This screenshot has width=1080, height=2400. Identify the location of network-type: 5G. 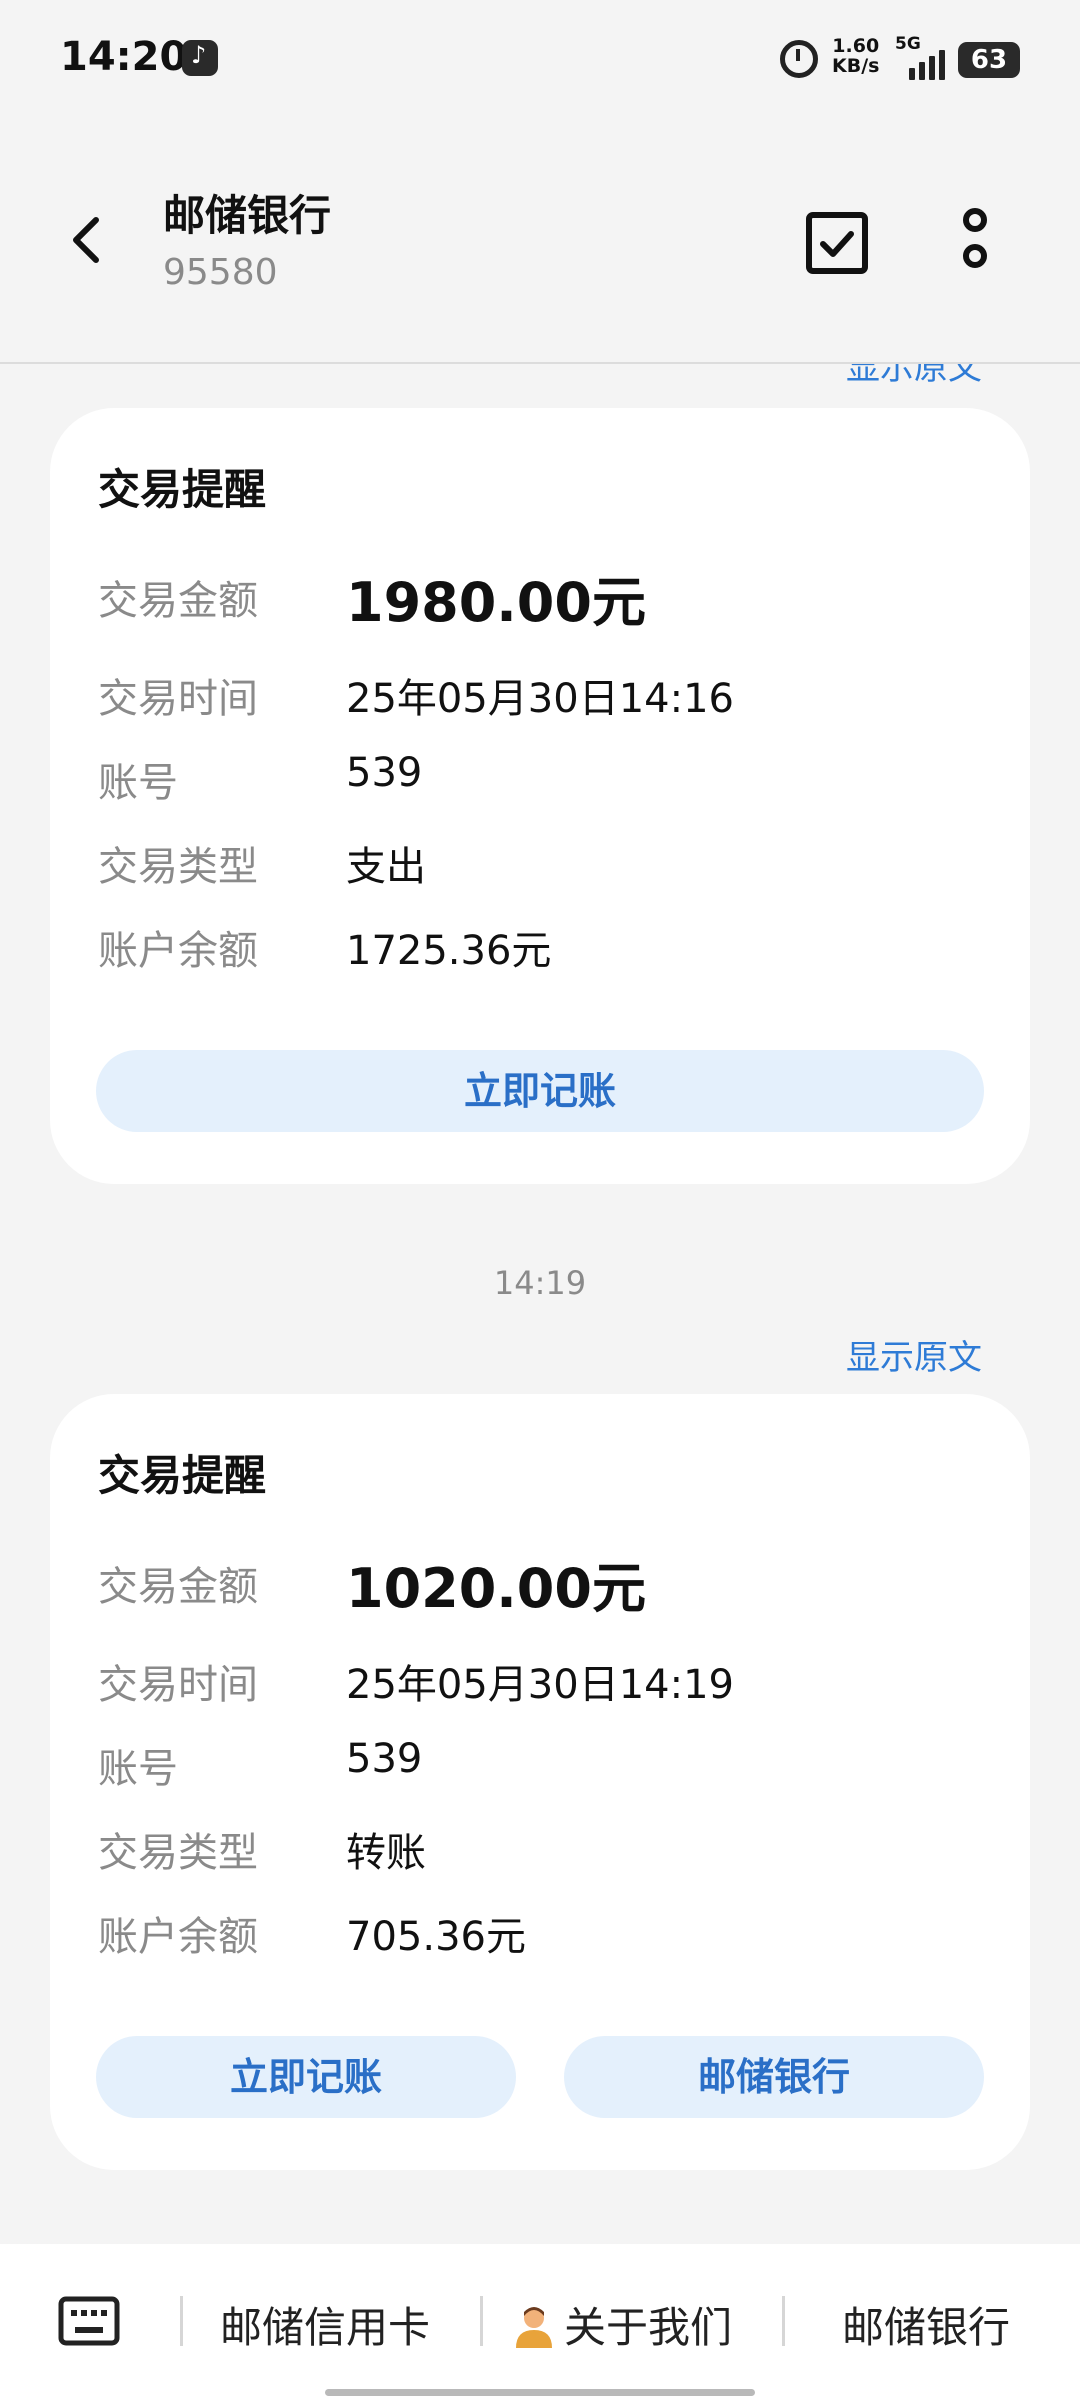
(908, 44).